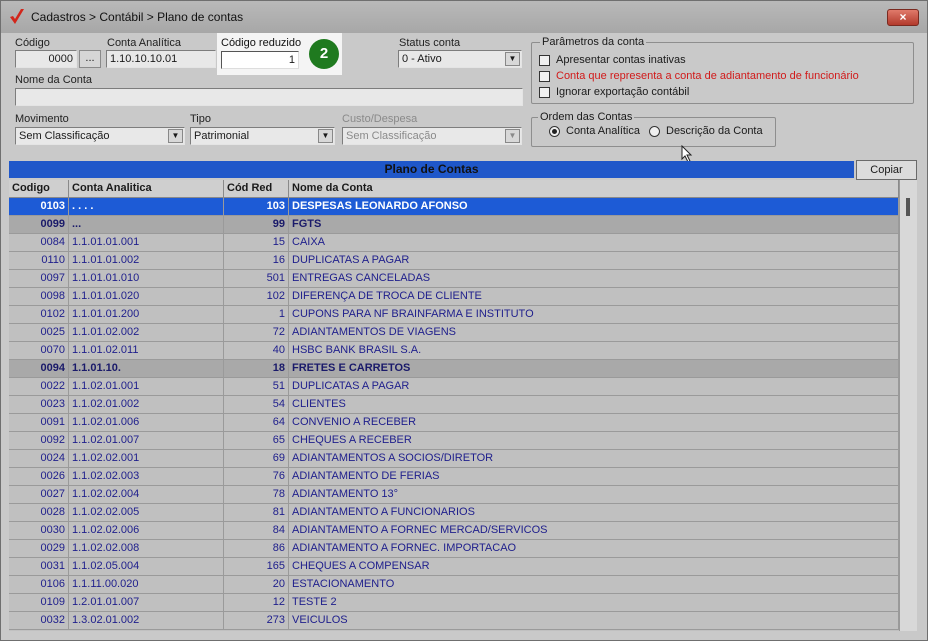 This screenshot has height=641, width=928. What do you see at coordinates (544, 60) in the screenshot?
I see `apresentar-inativas-checkbox` at bounding box center [544, 60].